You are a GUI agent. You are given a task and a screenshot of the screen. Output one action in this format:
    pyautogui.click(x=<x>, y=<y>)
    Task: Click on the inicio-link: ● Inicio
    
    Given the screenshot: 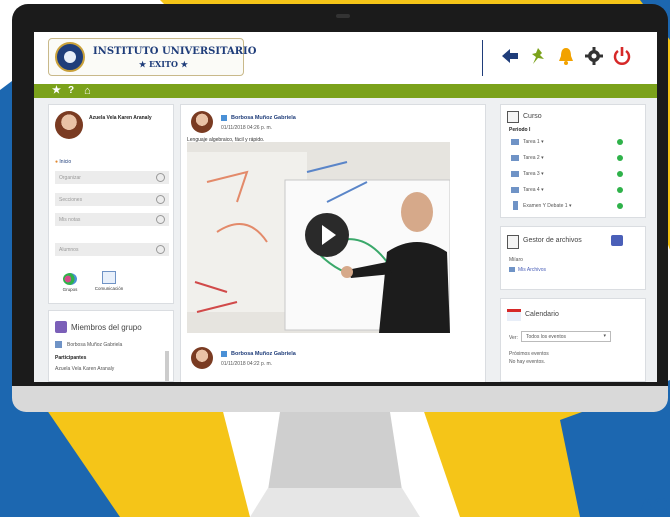 What is the action you would take?
    pyautogui.click(x=63, y=162)
    